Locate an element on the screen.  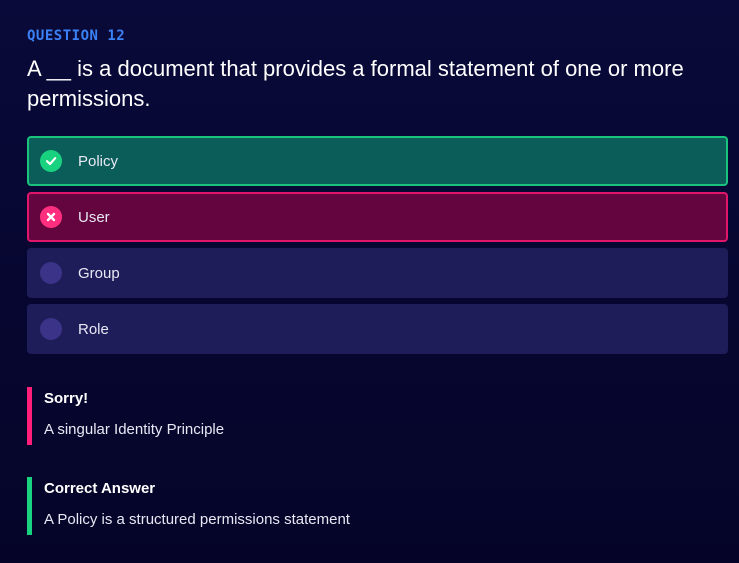
option-label: User is located at coordinates (94, 217).